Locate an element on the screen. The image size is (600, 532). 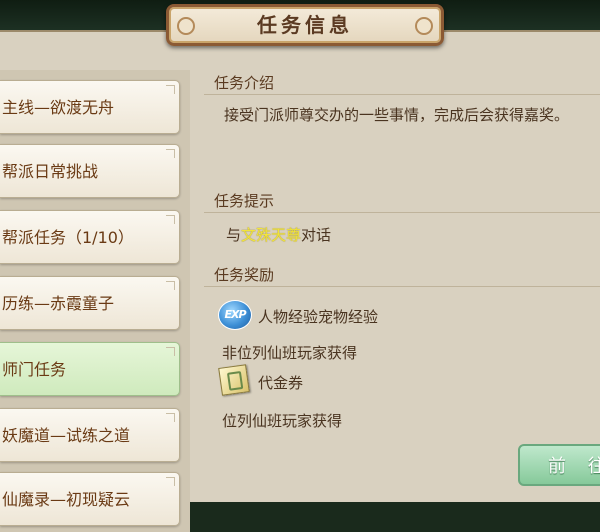
task-tab-sect-task: 师门任务 is located at coordinates (90, 369).